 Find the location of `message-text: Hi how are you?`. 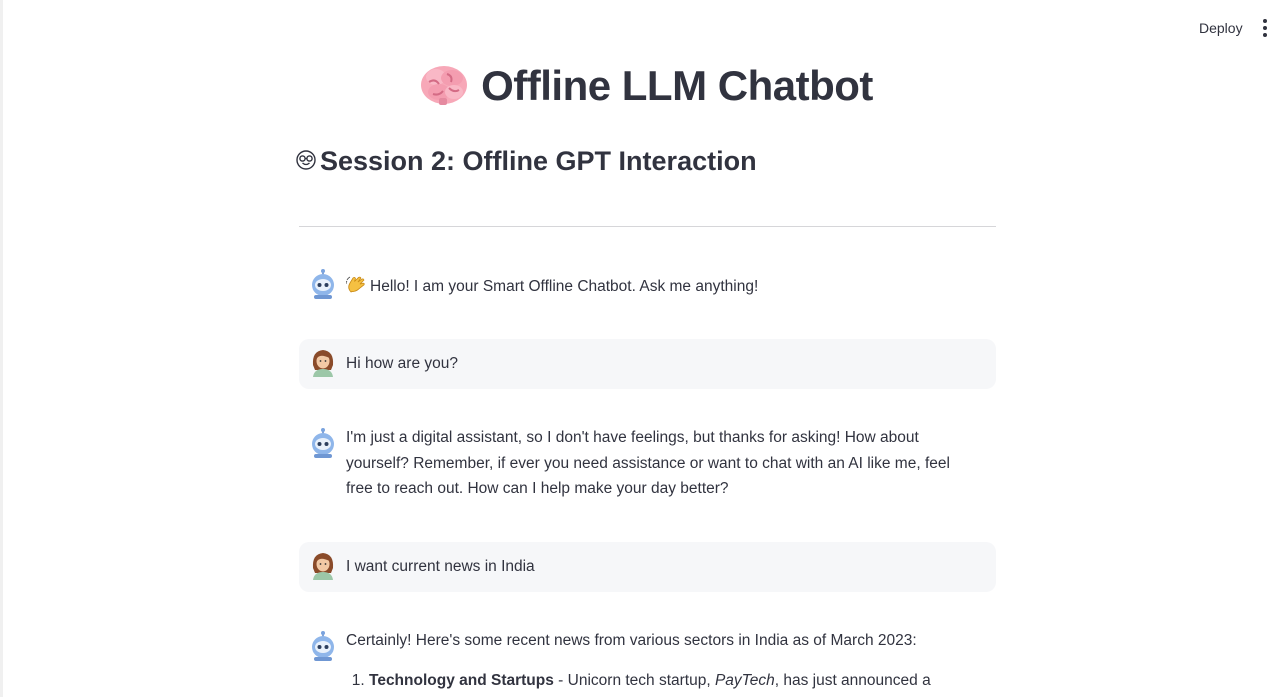

message-text: Hi how are you? is located at coordinates (402, 363).